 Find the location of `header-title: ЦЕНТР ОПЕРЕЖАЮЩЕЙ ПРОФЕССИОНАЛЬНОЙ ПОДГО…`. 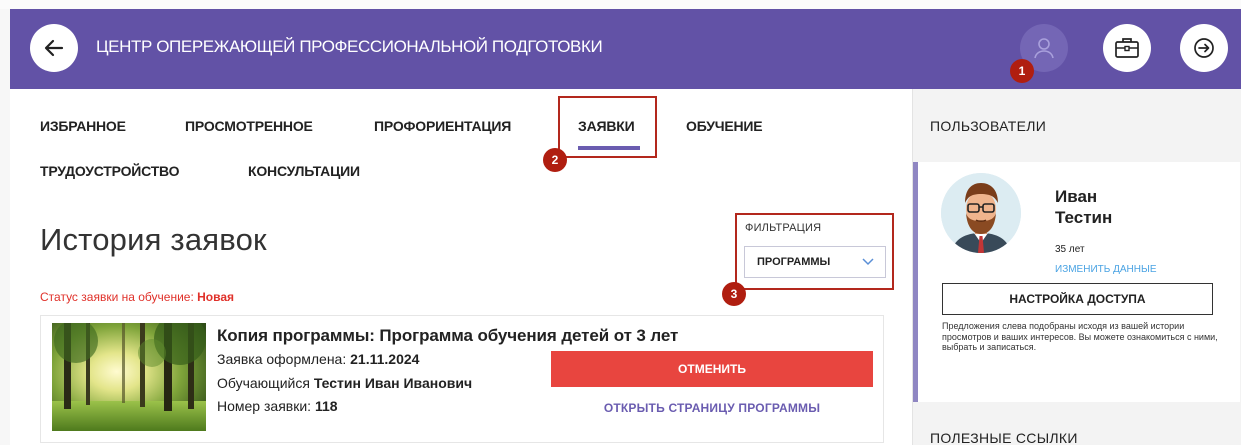

header-title: ЦЕНТР ОПЕРЕЖАЮЩЕЙ ПРОФЕССИОНАЛЬНОЙ ПОДГО… is located at coordinates (349, 47).